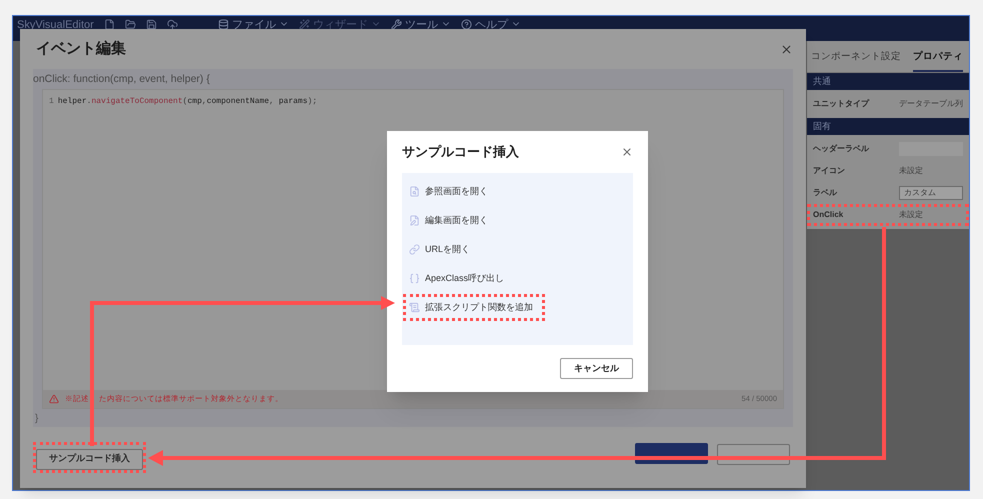 This screenshot has width=983, height=499. What do you see at coordinates (828, 215) in the screenshot?
I see `property-label: OnClick` at bounding box center [828, 215].